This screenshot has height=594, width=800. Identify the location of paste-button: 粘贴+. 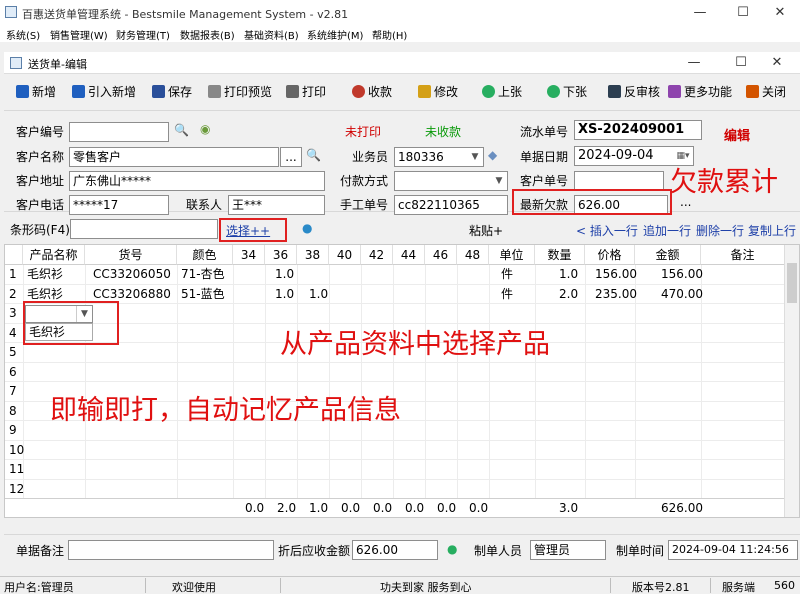
(486, 230).